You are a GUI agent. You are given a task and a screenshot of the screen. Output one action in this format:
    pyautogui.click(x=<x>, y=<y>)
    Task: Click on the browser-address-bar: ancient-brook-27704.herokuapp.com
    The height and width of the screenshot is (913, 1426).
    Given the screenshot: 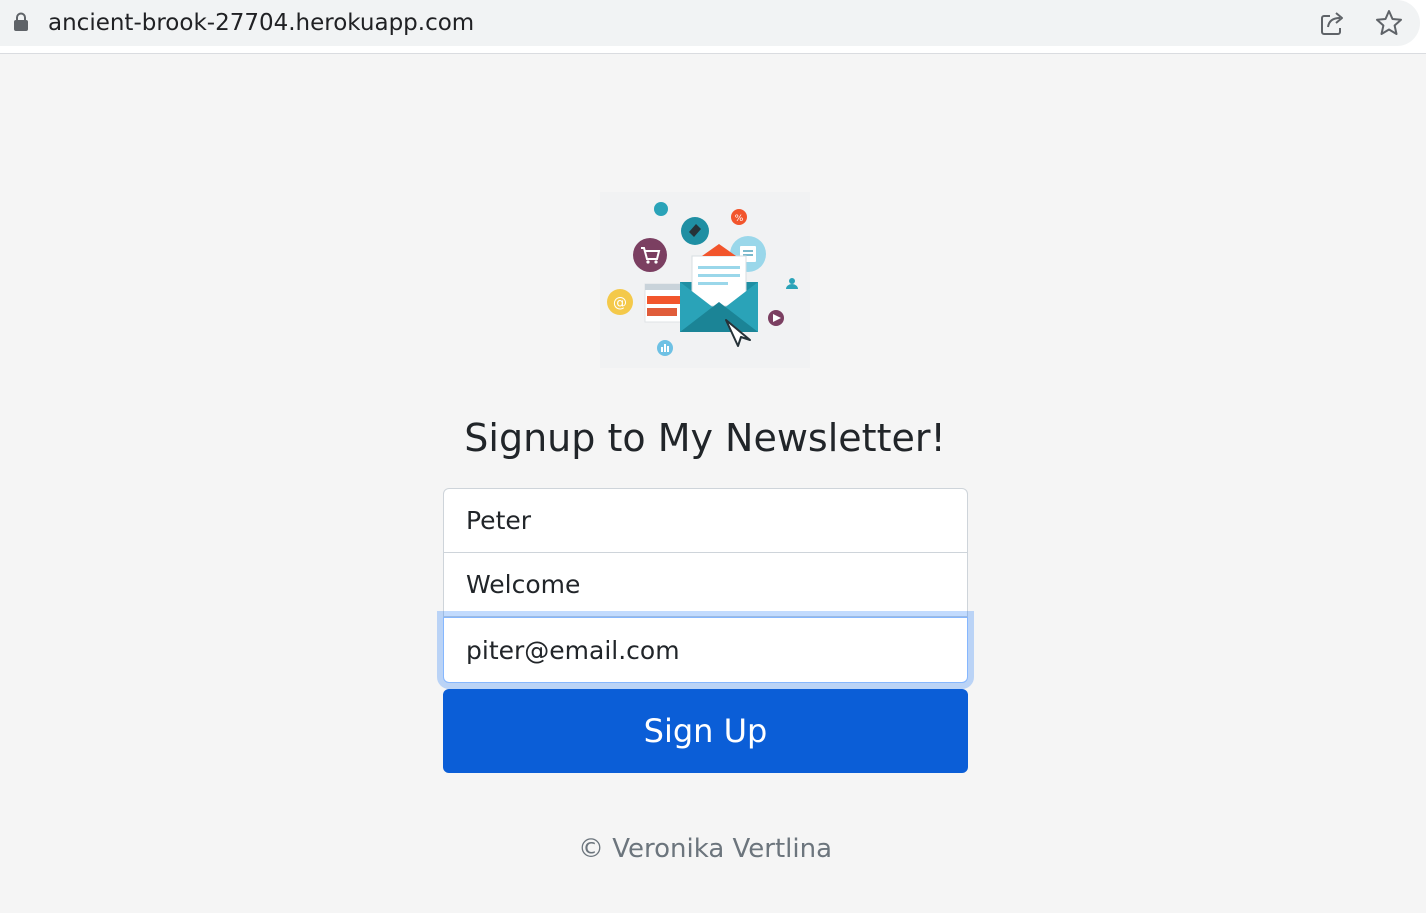 What is the action you would take?
    pyautogui.click(x=713, y=27)
    